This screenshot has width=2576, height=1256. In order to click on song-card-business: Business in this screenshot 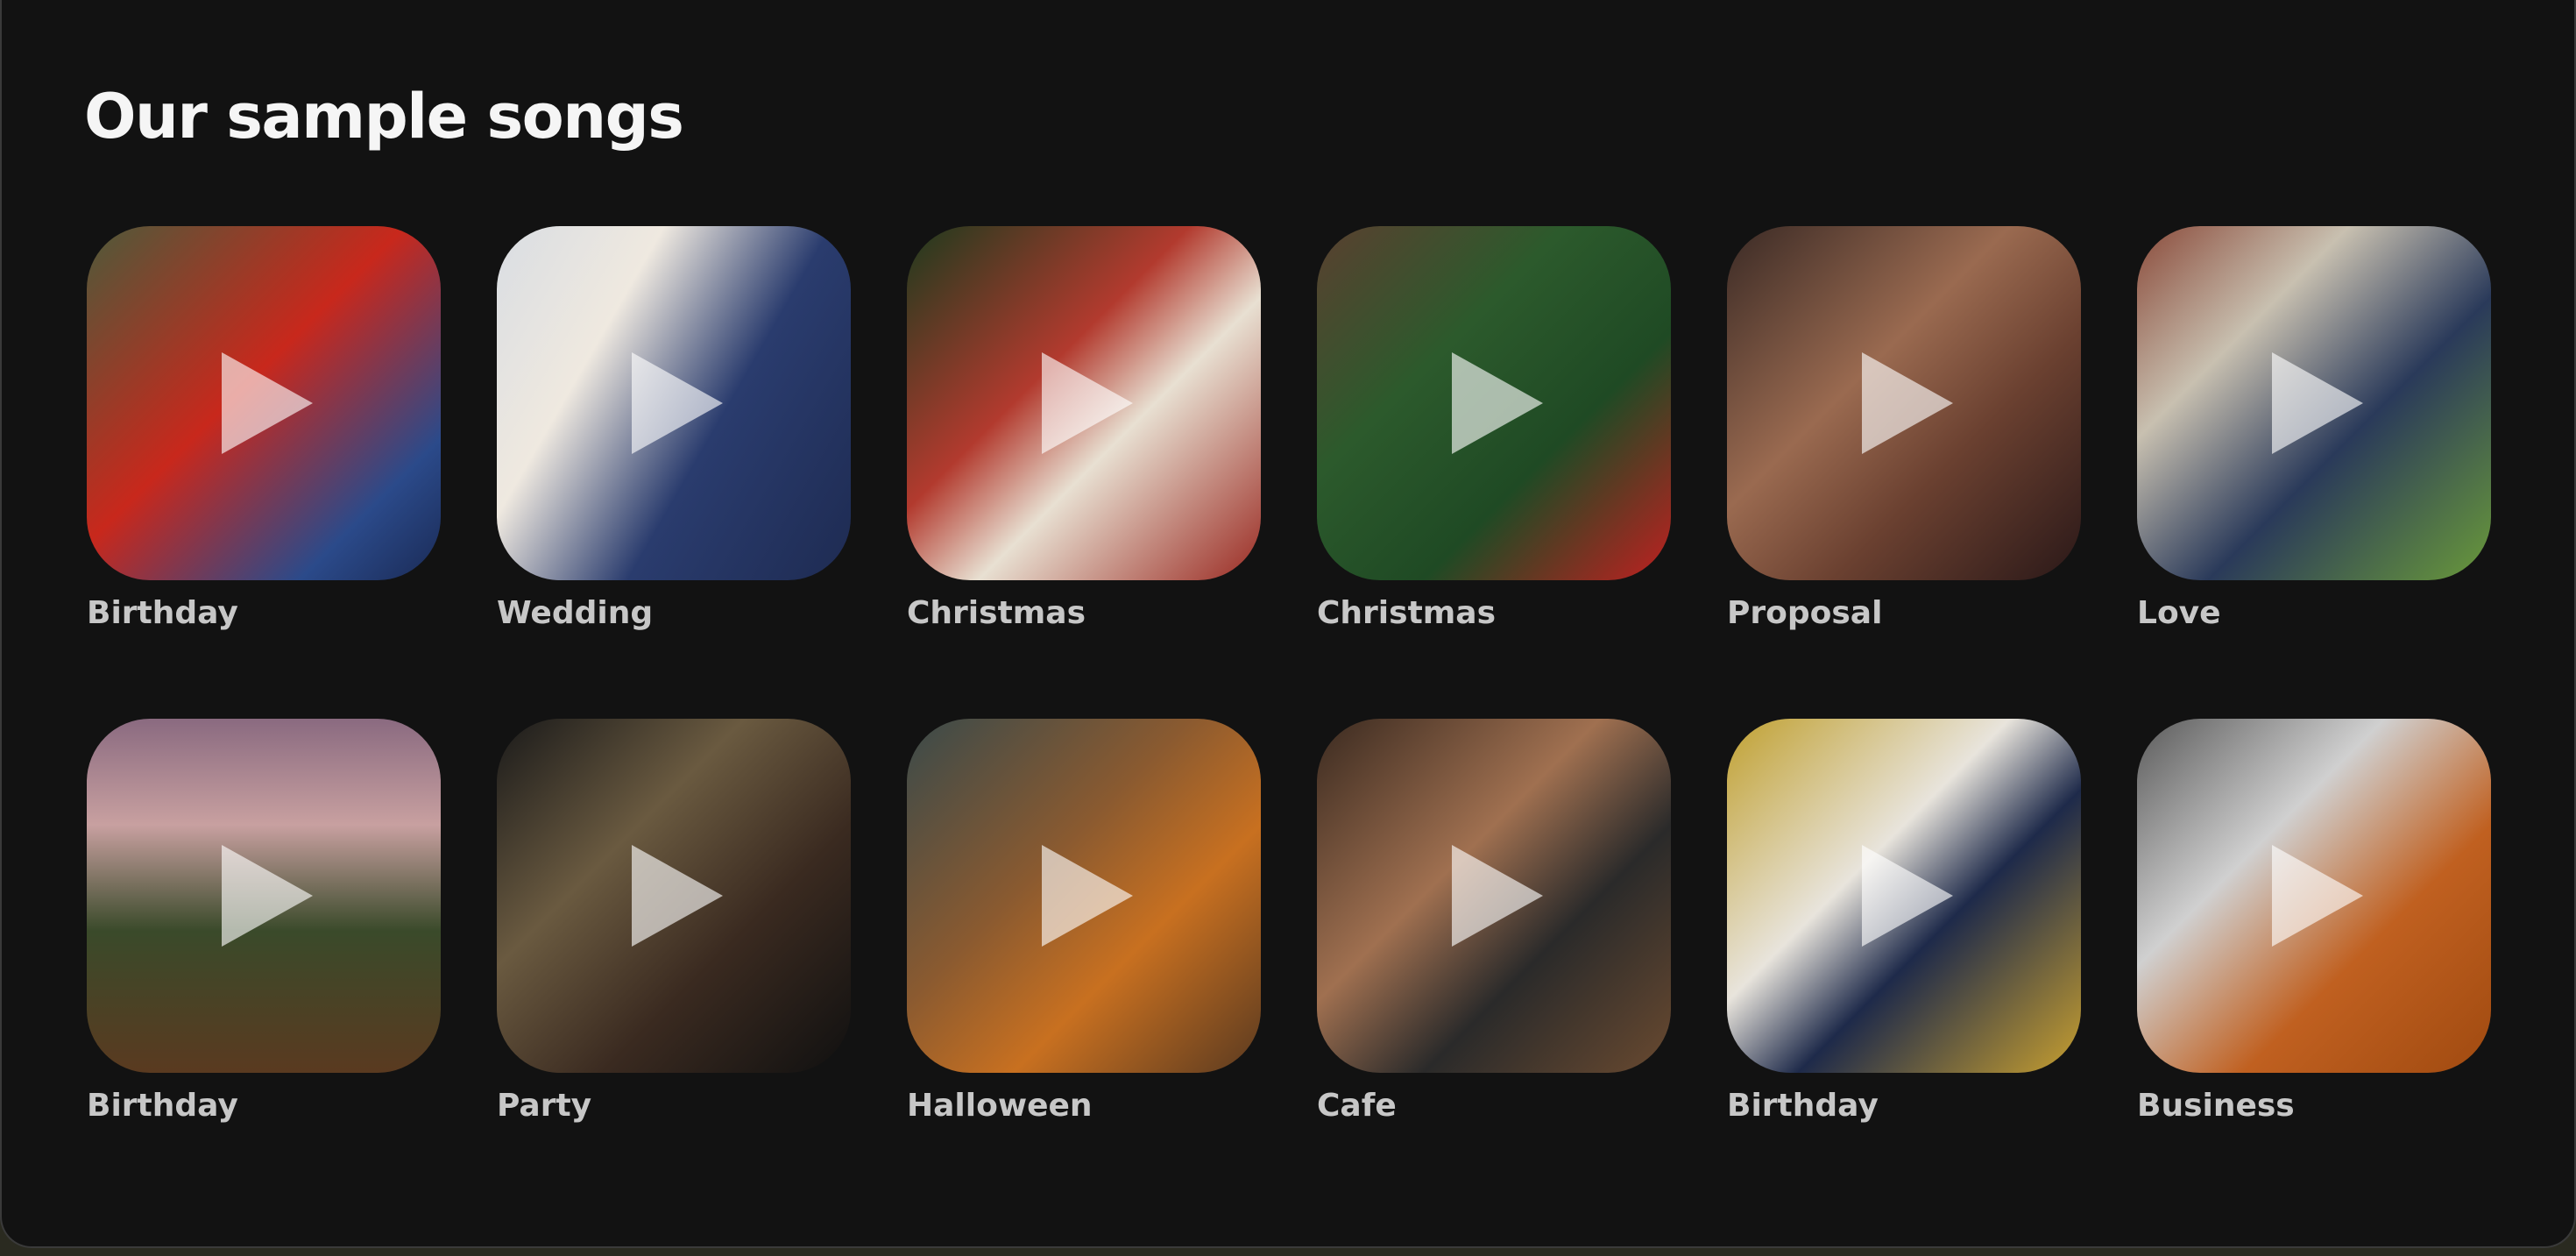, I will do `click(2314, 923)`.